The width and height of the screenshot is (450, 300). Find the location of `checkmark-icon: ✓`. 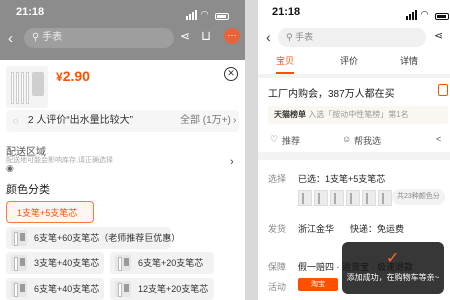

checkmark-icon: ✓ is located at coordinates (393, 258).